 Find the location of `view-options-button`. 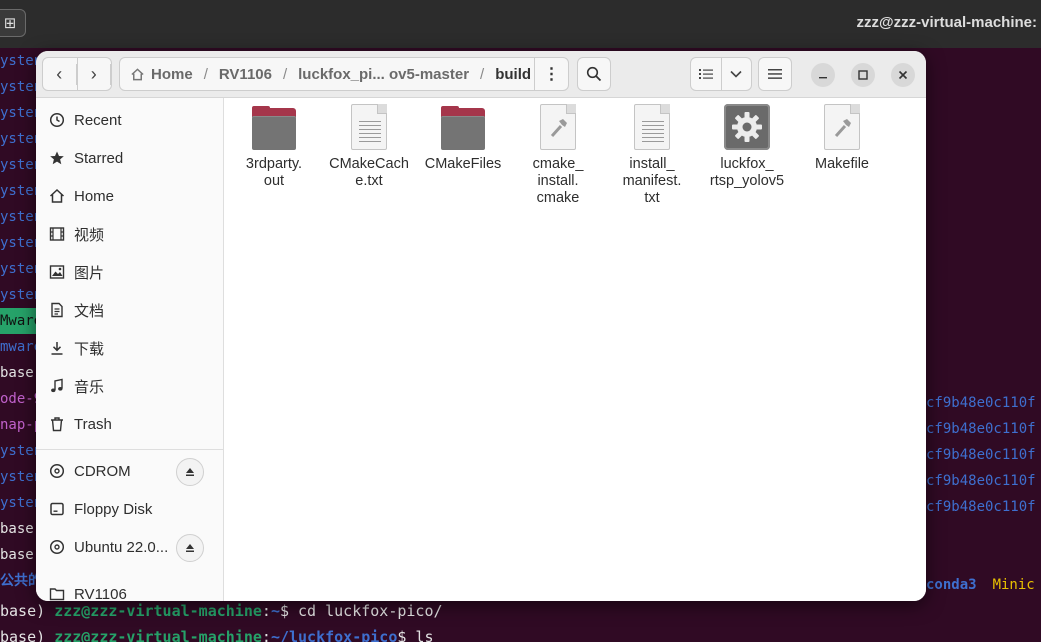

view-options-button is located at coordinates (737, 74).